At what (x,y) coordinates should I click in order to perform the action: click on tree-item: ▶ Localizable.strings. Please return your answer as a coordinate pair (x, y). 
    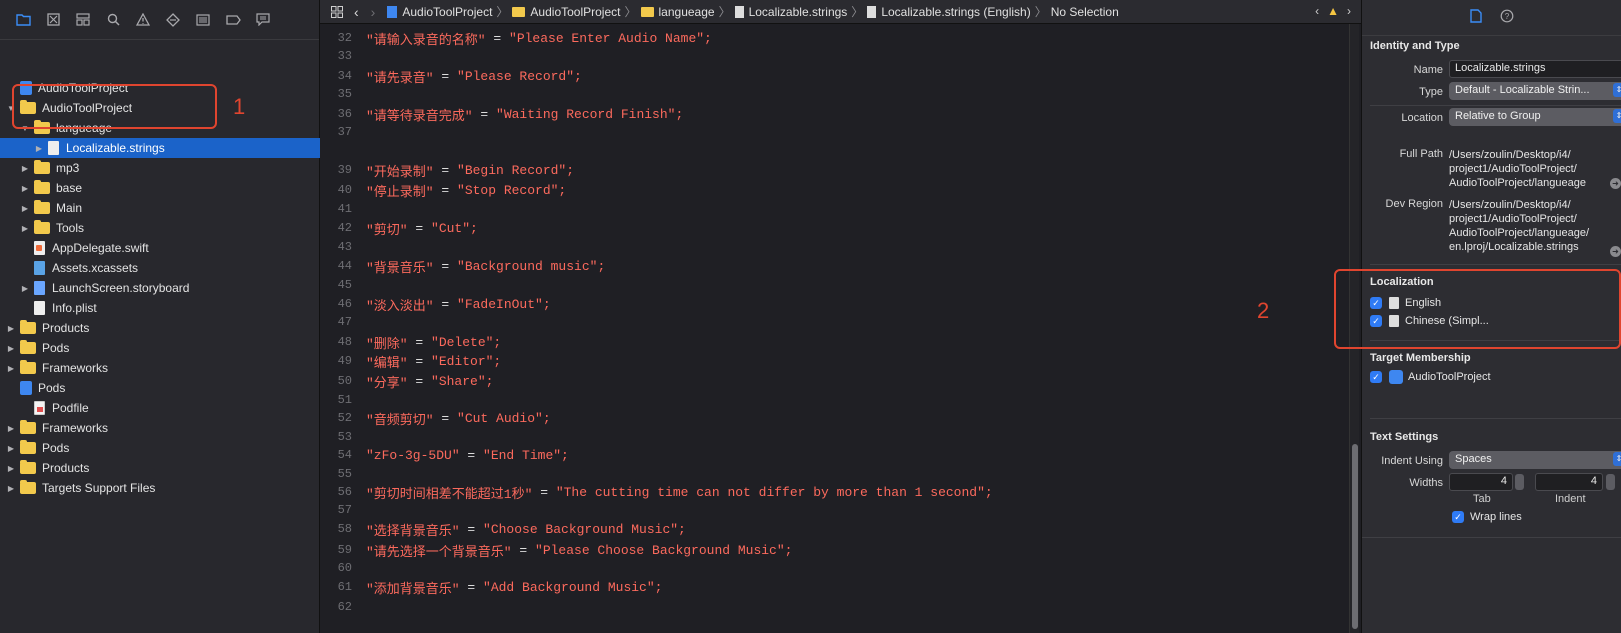
    Looking at the image, I should click on (160, 148).